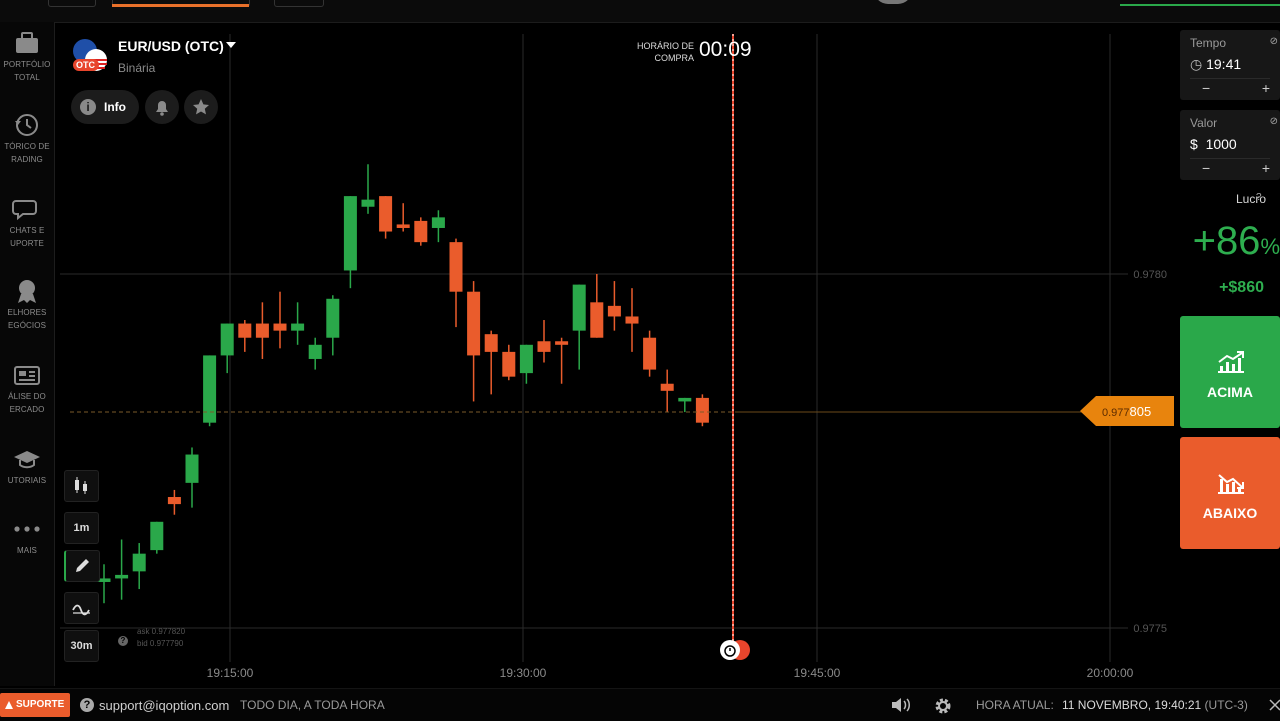  Describe the element at coordinates (1206, 88) in the screenshot. I see `time-decrease-button: −` at that location.